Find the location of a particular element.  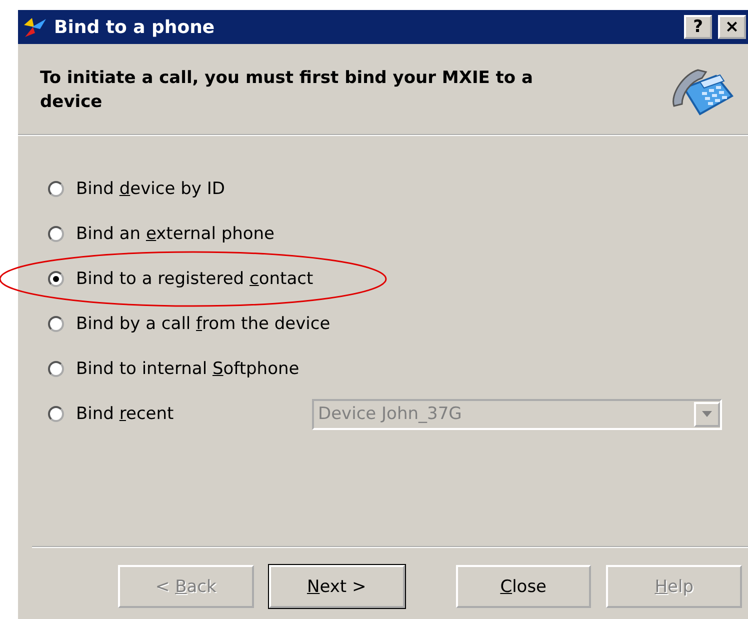

window-title: Bind to a phone is located at coordinates (135, 27).